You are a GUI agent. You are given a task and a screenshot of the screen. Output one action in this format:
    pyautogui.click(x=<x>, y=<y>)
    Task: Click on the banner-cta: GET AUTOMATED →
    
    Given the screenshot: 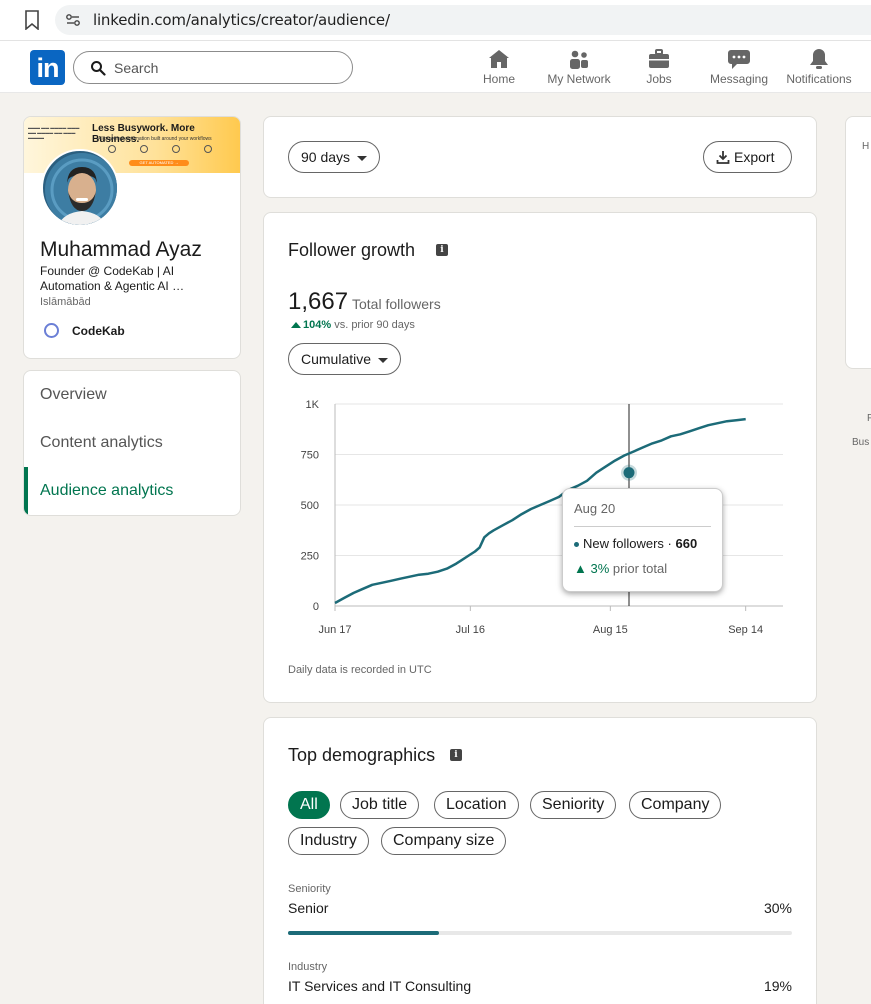 What is the action you would take?
    pyautogui.click(x=159, y=163)
    